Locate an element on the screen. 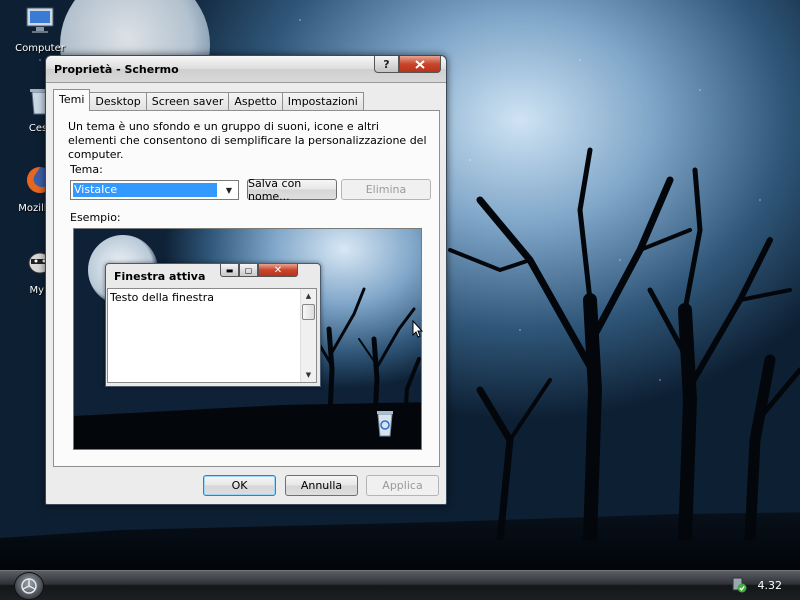 Image resolution: width=800 pixels, height=600 pixels. apply-button: Applica is located at coordinates (402, 485).